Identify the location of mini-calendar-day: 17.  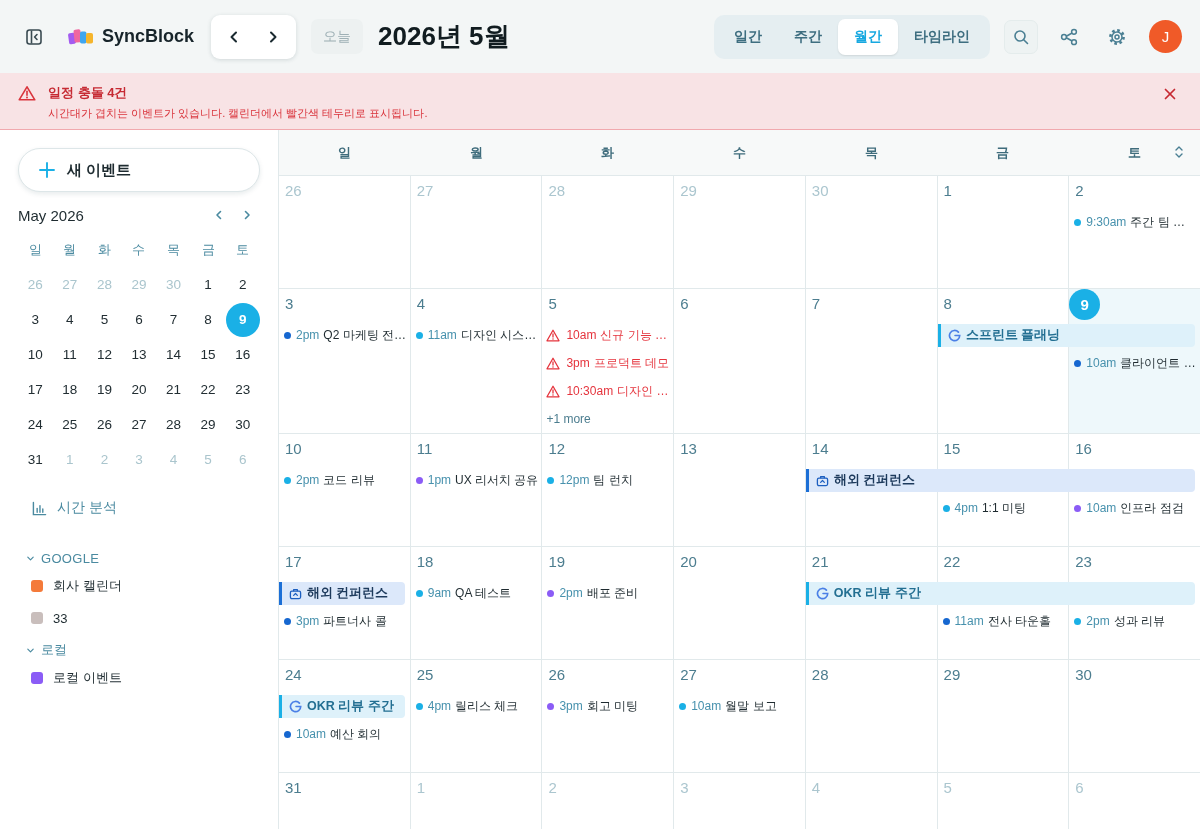
(35, 389).